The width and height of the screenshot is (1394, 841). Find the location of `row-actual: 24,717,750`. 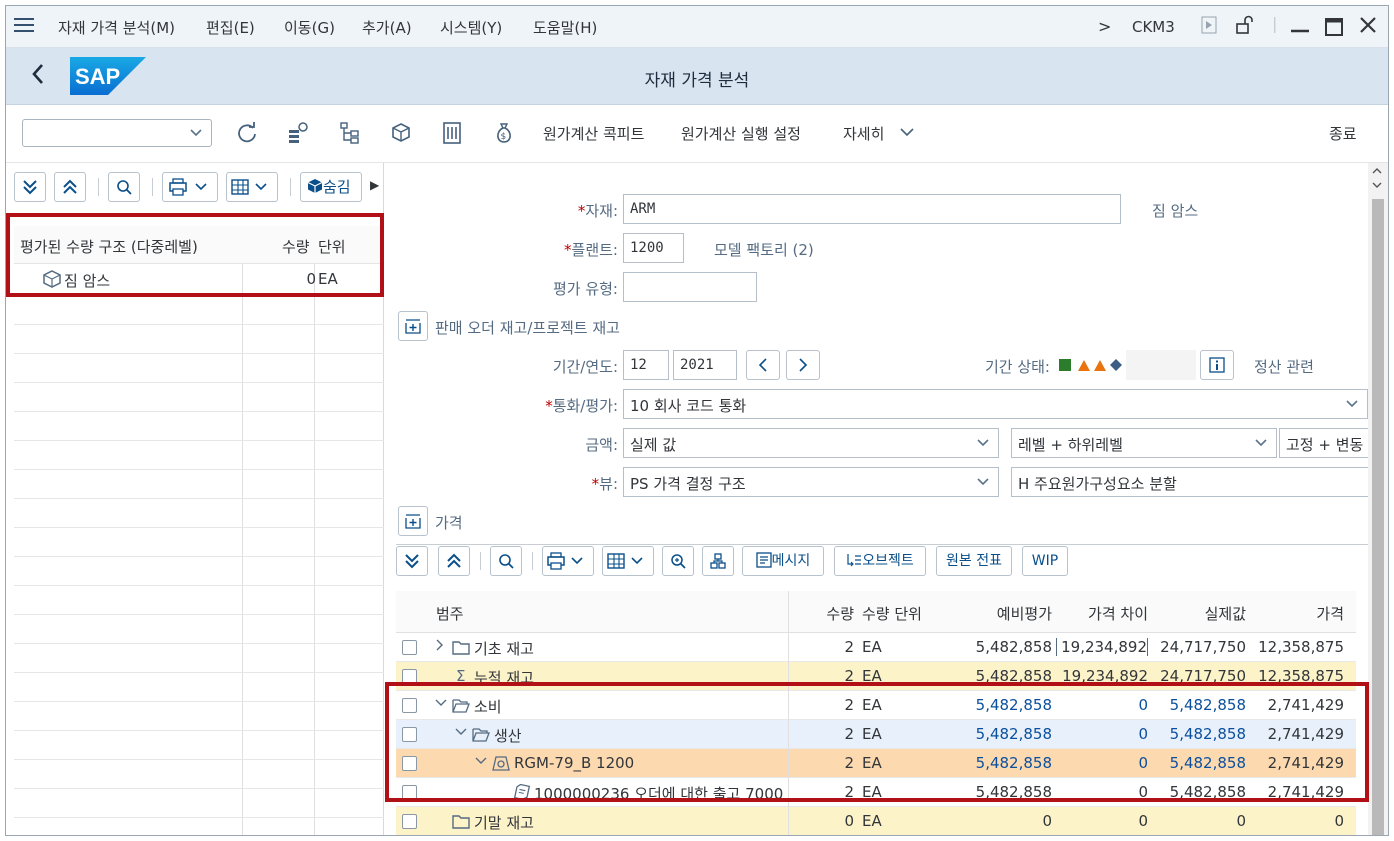

row-actual: 24,717,750 is located at coordinates (1203, 647).